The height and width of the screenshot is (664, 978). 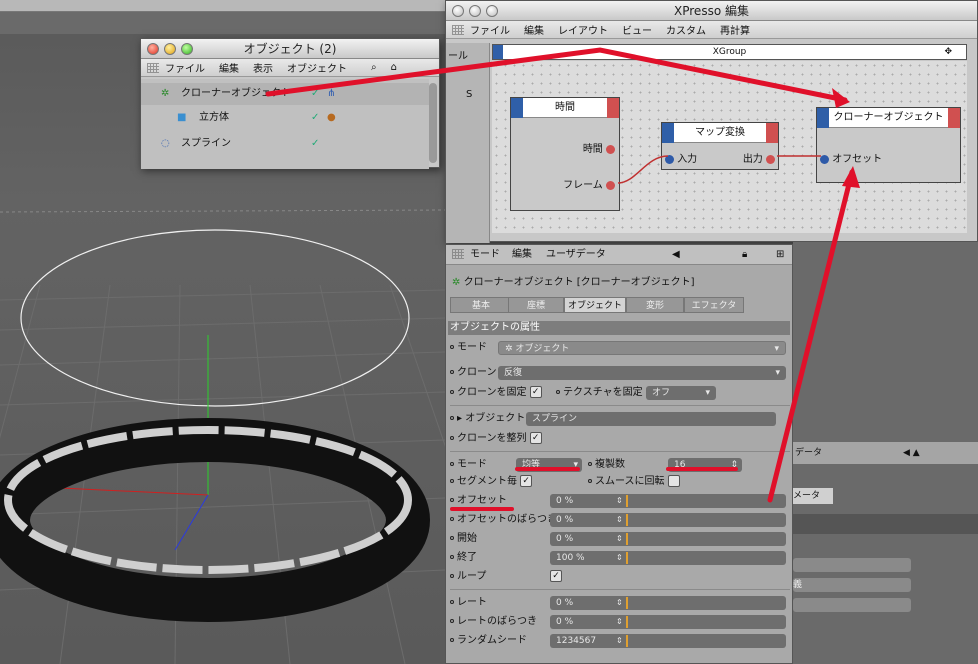 What do you see at coordinates (603, 392) in the screenshot?
I see `fix-texture-label: テクスチャを固定` at bounding box center [603, 392].